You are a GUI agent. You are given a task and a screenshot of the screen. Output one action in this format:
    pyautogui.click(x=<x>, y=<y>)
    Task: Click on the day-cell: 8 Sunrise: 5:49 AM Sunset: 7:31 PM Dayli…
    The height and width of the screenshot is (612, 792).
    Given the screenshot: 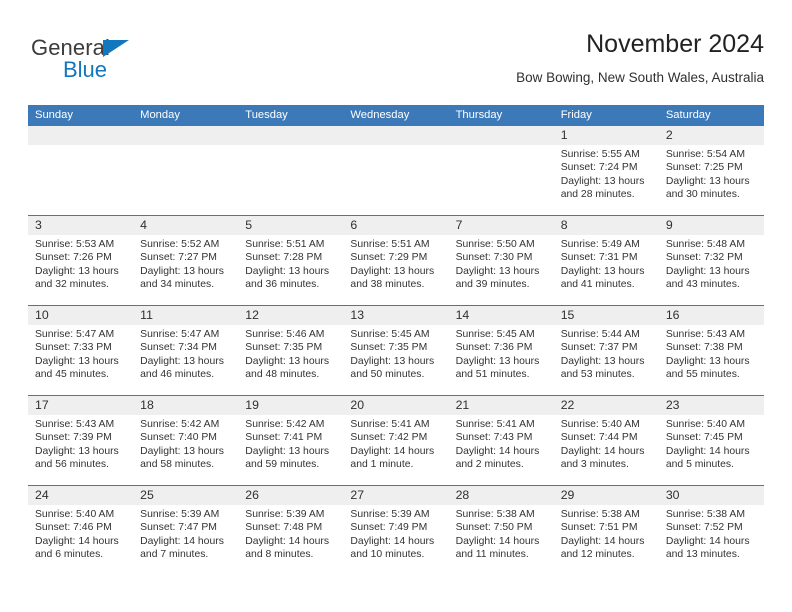 What is the action you would take?
    pyautogui.click(x=606, y=260)
    